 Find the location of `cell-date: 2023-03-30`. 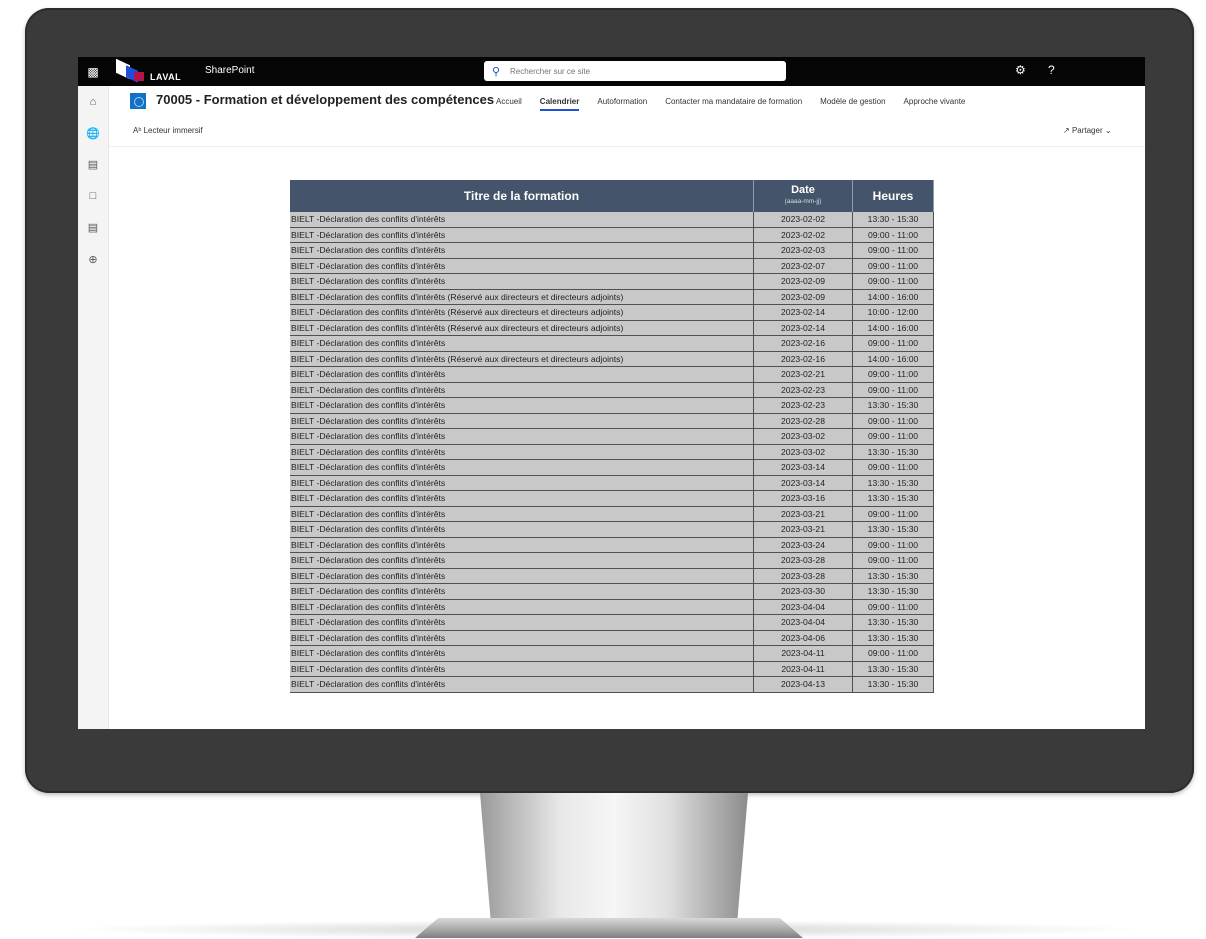

cell-date: 2023-03-30 is located at coordinates (803, 591).